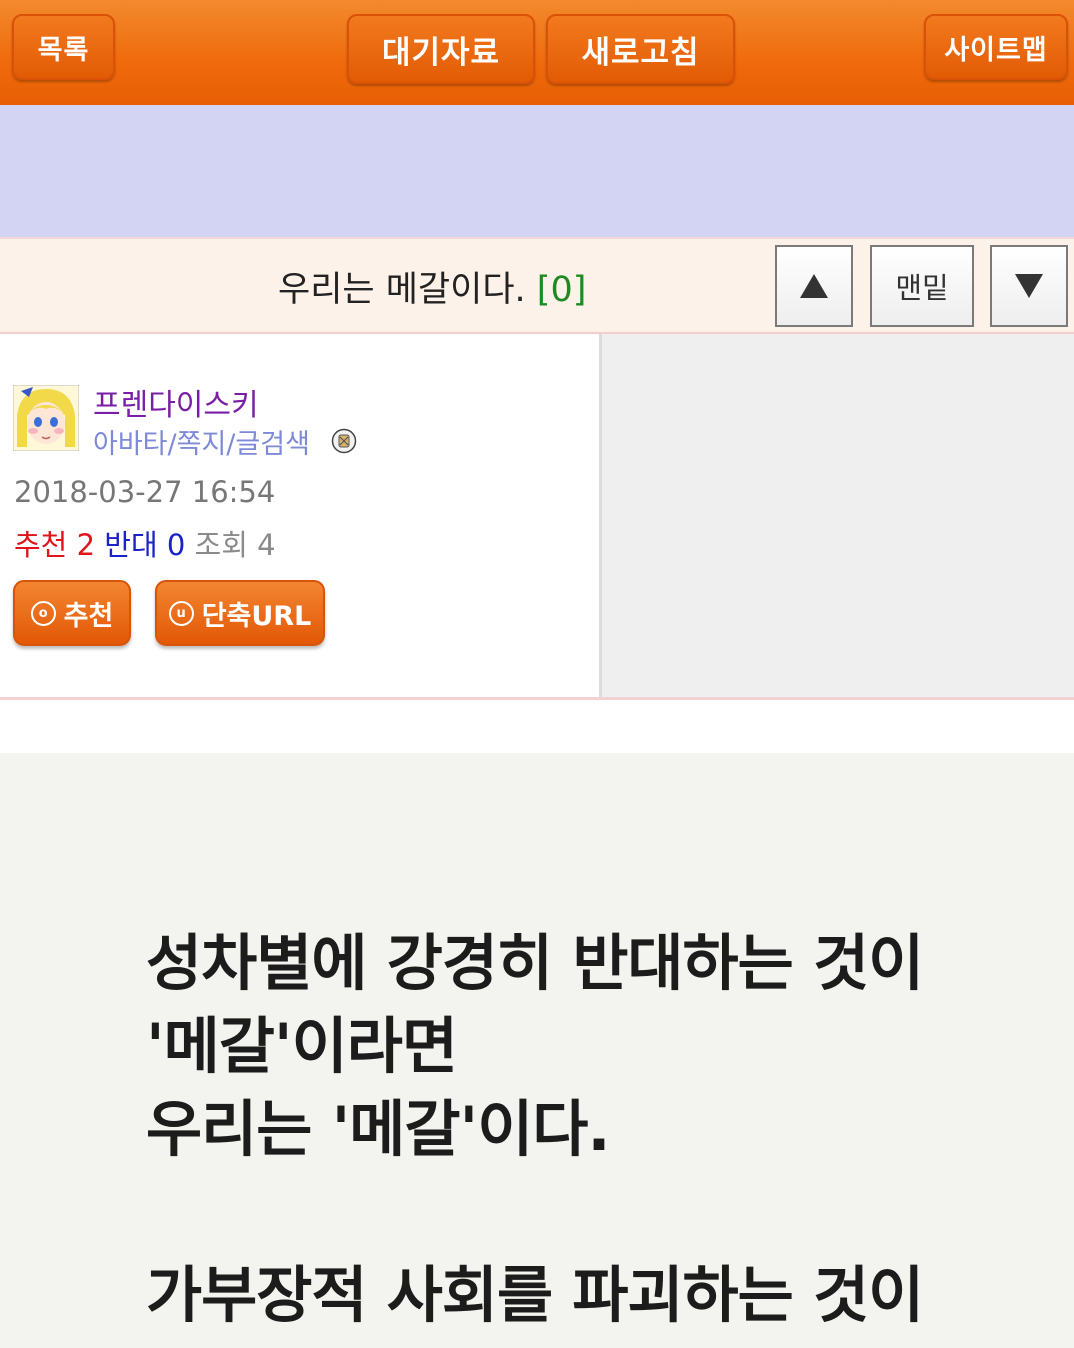 The height and width of the screenshot is (1348, 1074). Describe the element at coordinates (344, 441) in the screenshot. I see `level-badge-icon` at that location.